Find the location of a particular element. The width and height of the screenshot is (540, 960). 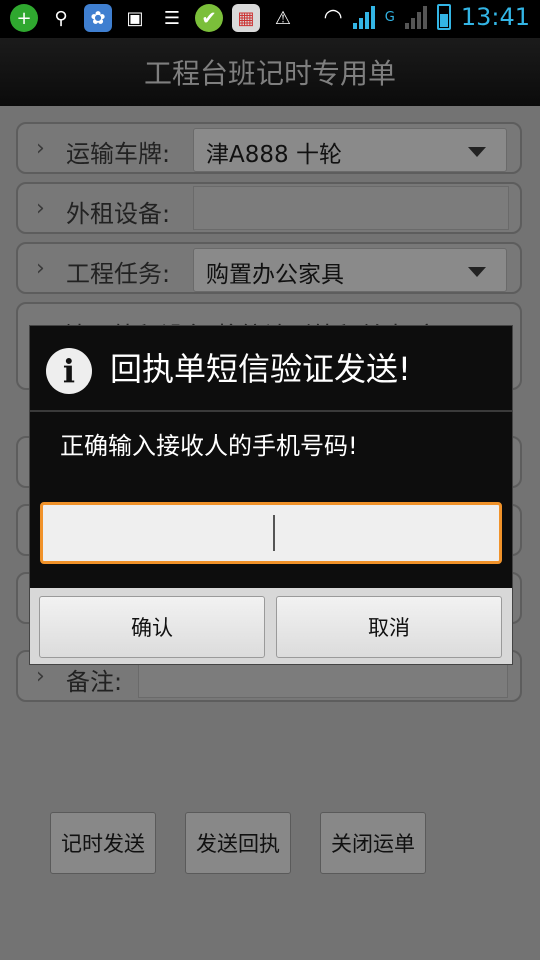

dialog-title: 回执单短信验证发送! is located at coordinates (260, 369).